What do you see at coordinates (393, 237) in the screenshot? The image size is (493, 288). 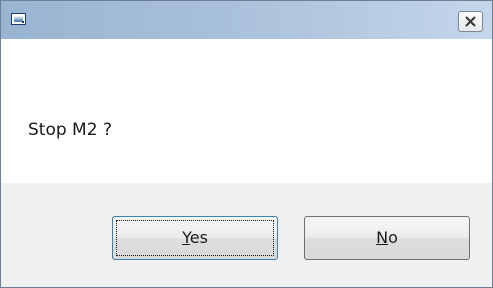 I see `no-label-rest: o` at bounding box center [393, 237].